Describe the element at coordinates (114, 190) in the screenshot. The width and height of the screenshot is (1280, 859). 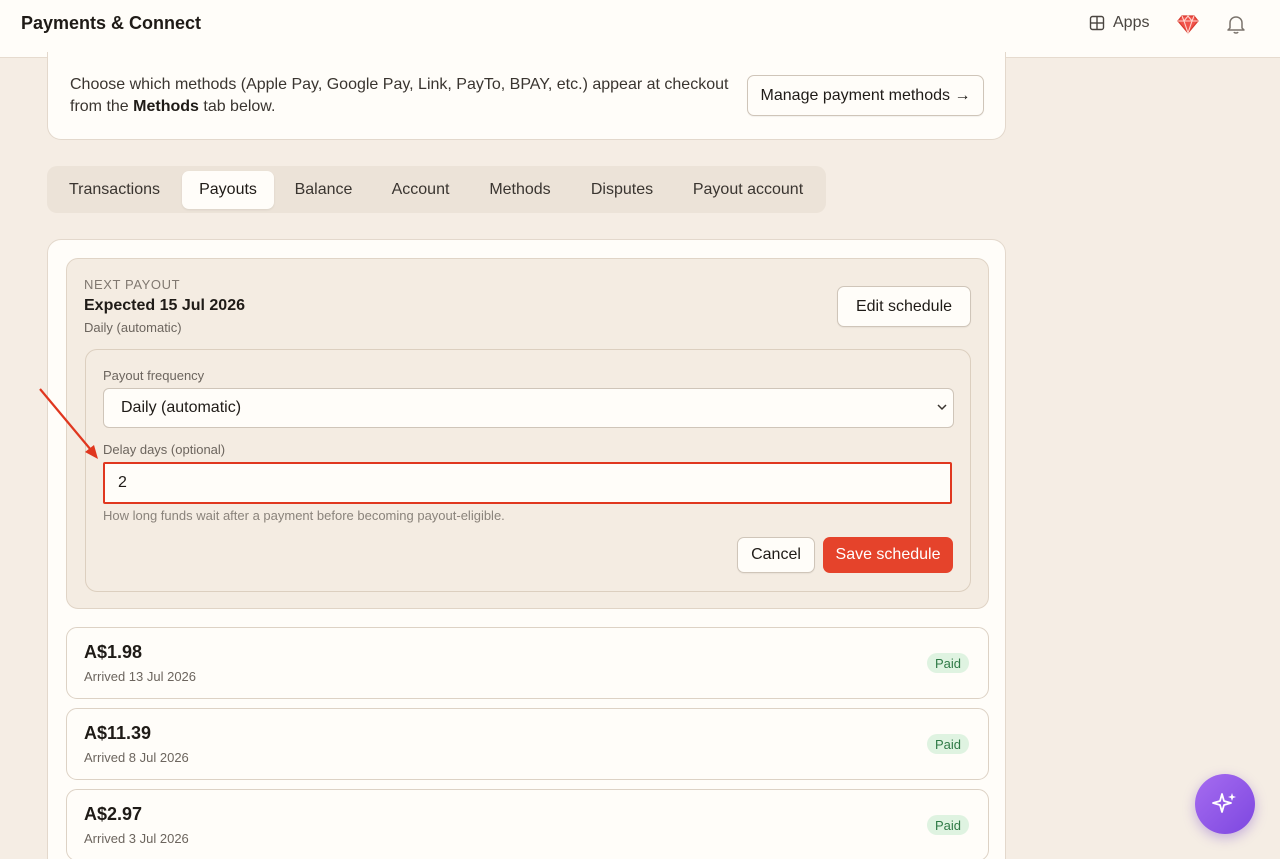
I see `tab-transactions: Transactions` at that location.